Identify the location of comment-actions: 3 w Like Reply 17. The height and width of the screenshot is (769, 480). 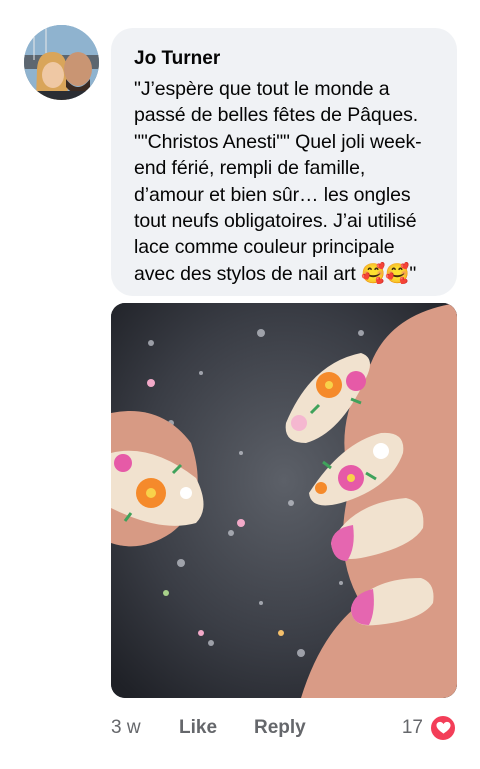
(284, 728).